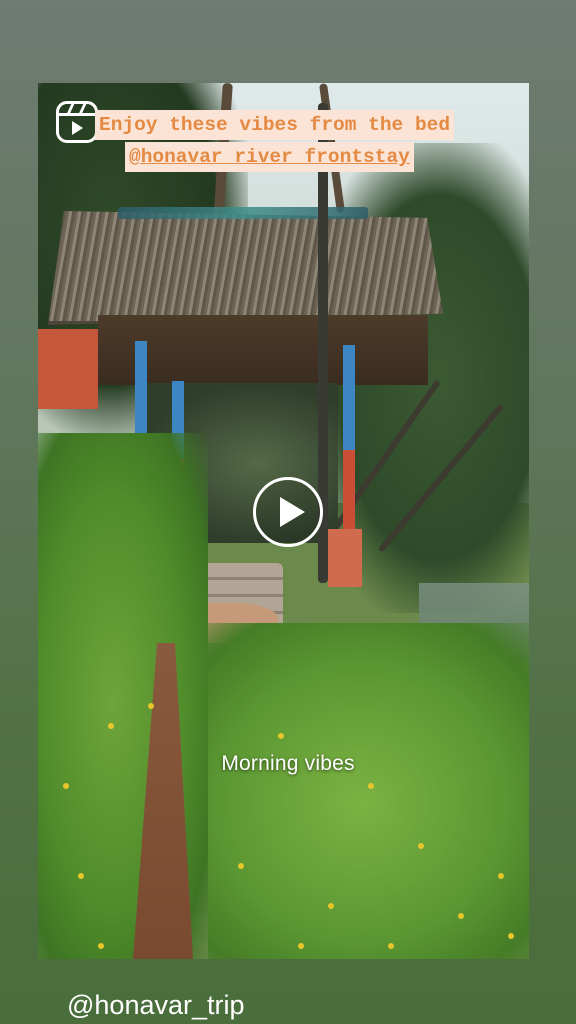  What do you see at coordinates (275, 125) in the screenshot?
I see `caption-text: Enjoy these vibes from the bed` at bounding box center [275, 125].